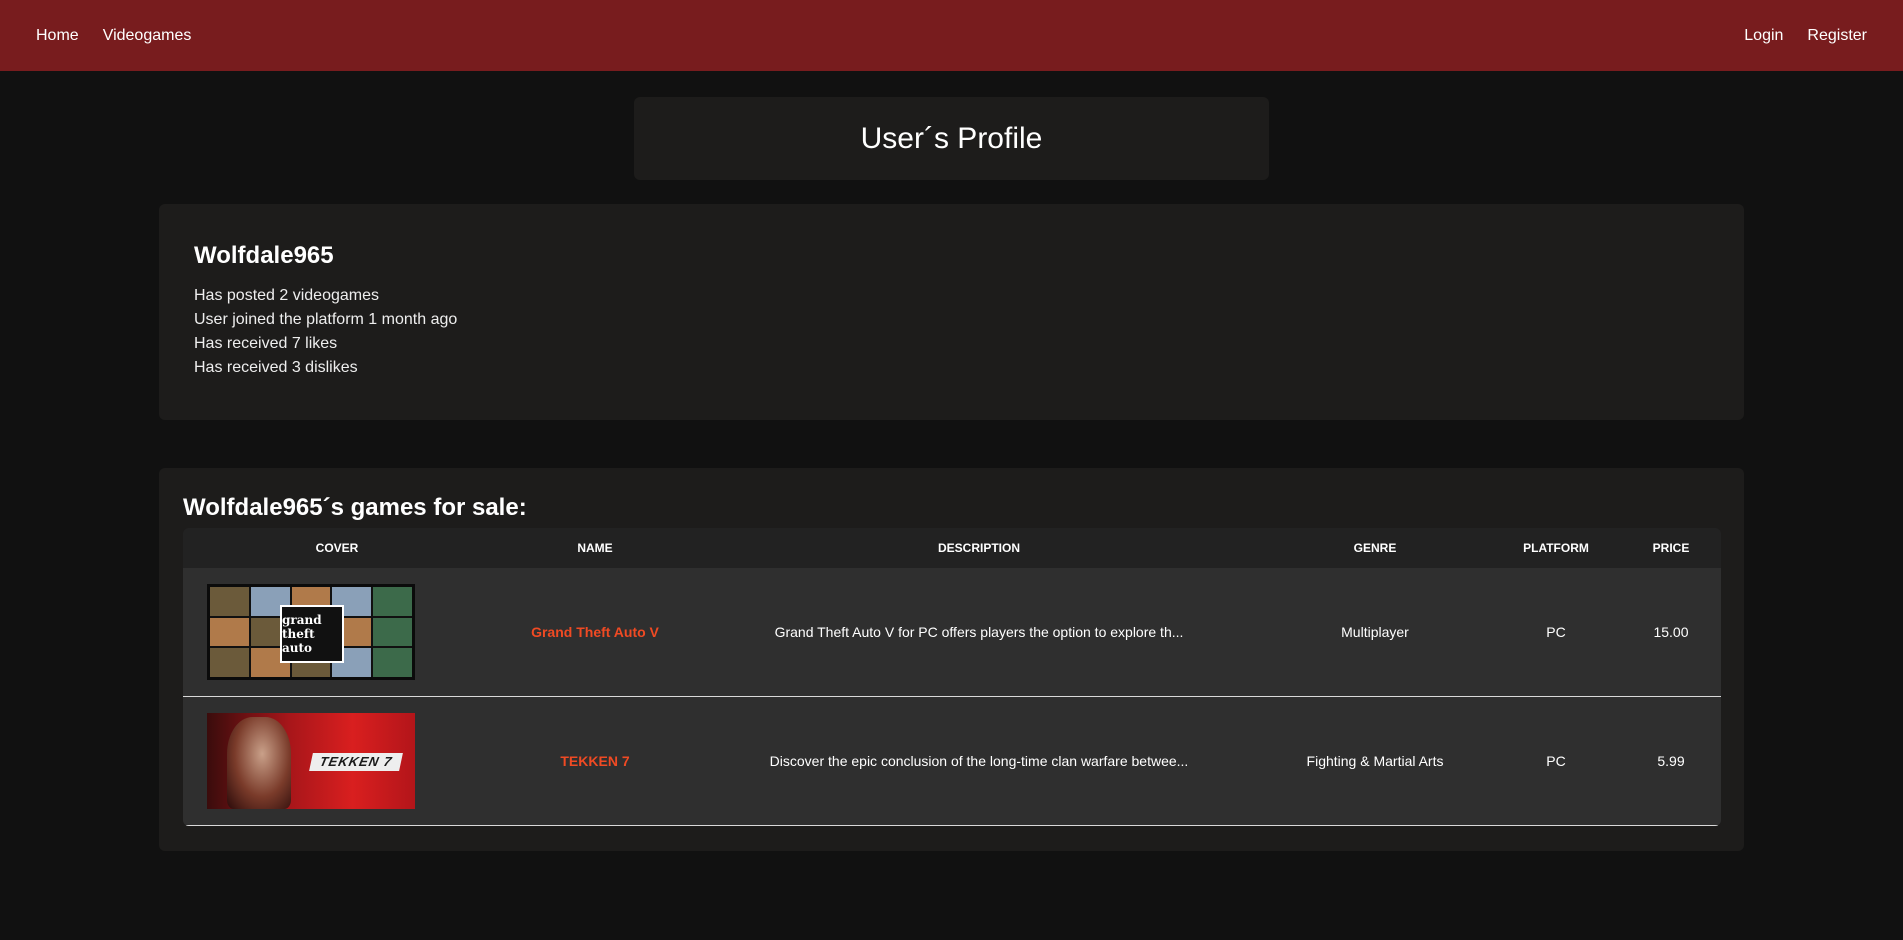 The height and width of the screenshot is (940, 1903). What do you see at coordinates (1837, 36) in the screenshot?
I see `nav-register-link: Register` at bounding box center [1837, 36].